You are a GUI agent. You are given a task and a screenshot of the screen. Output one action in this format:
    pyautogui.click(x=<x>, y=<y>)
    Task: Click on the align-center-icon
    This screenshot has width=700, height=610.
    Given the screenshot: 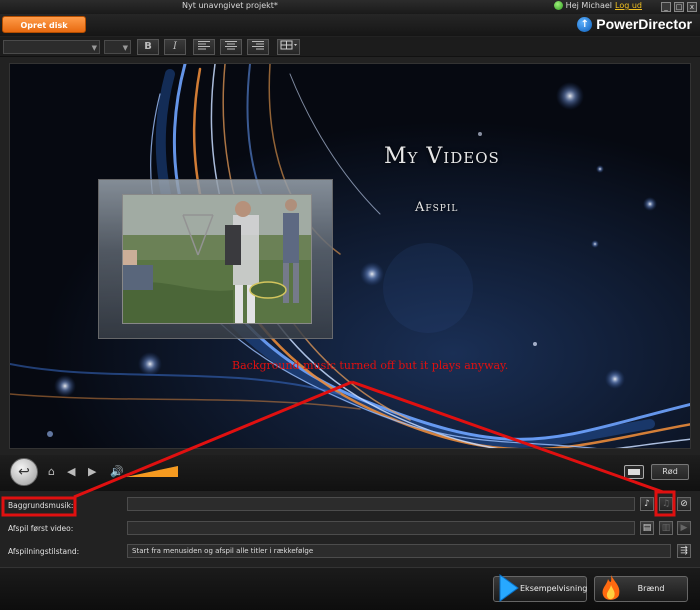 What is the action you would take?
    pyautogui.click(x=231, y=45)
    